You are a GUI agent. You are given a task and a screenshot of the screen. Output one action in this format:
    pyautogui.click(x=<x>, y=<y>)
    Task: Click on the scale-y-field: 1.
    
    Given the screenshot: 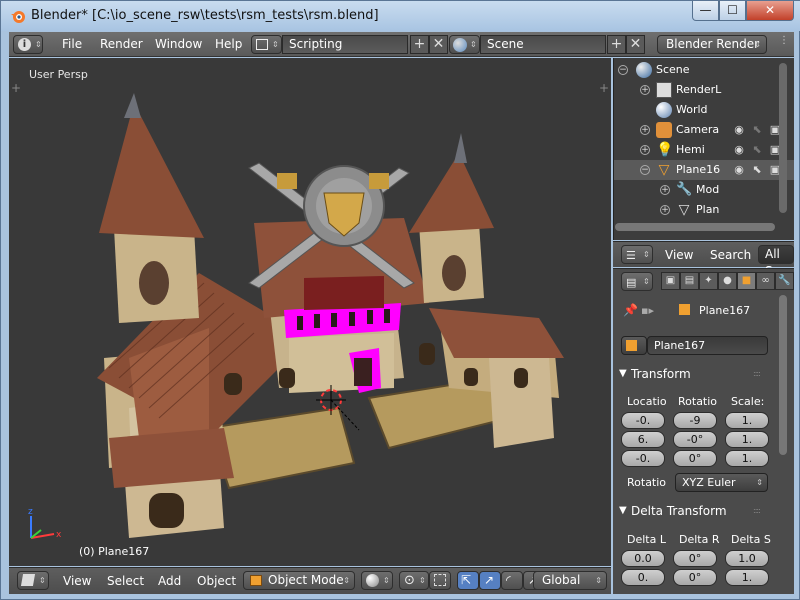 What is the action you would take?
    pyautogui.click(x=747, y=439)
    